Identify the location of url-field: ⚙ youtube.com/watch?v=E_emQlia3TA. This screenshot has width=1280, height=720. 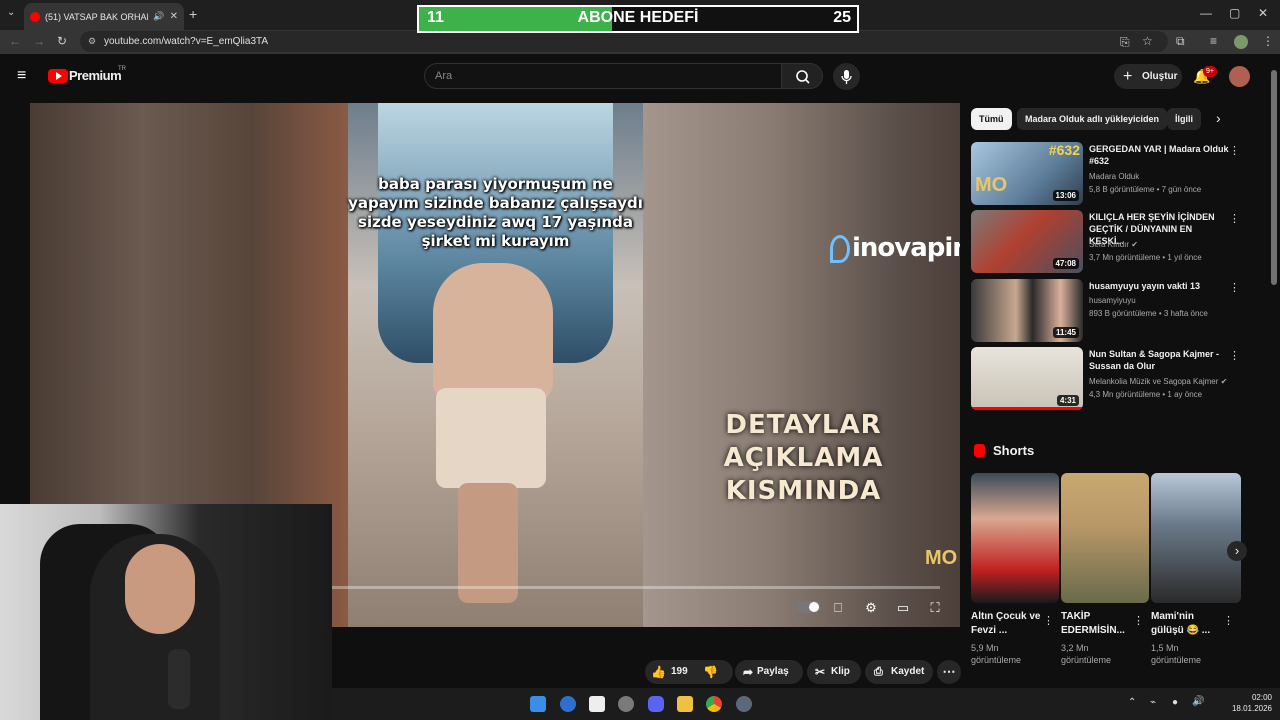
(624, 41).